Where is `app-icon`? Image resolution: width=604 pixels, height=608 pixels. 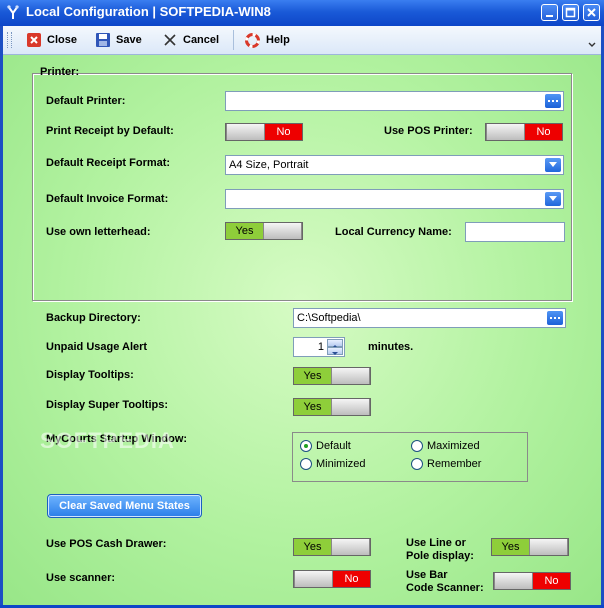
app-icon is located at coordinates (13, 12).